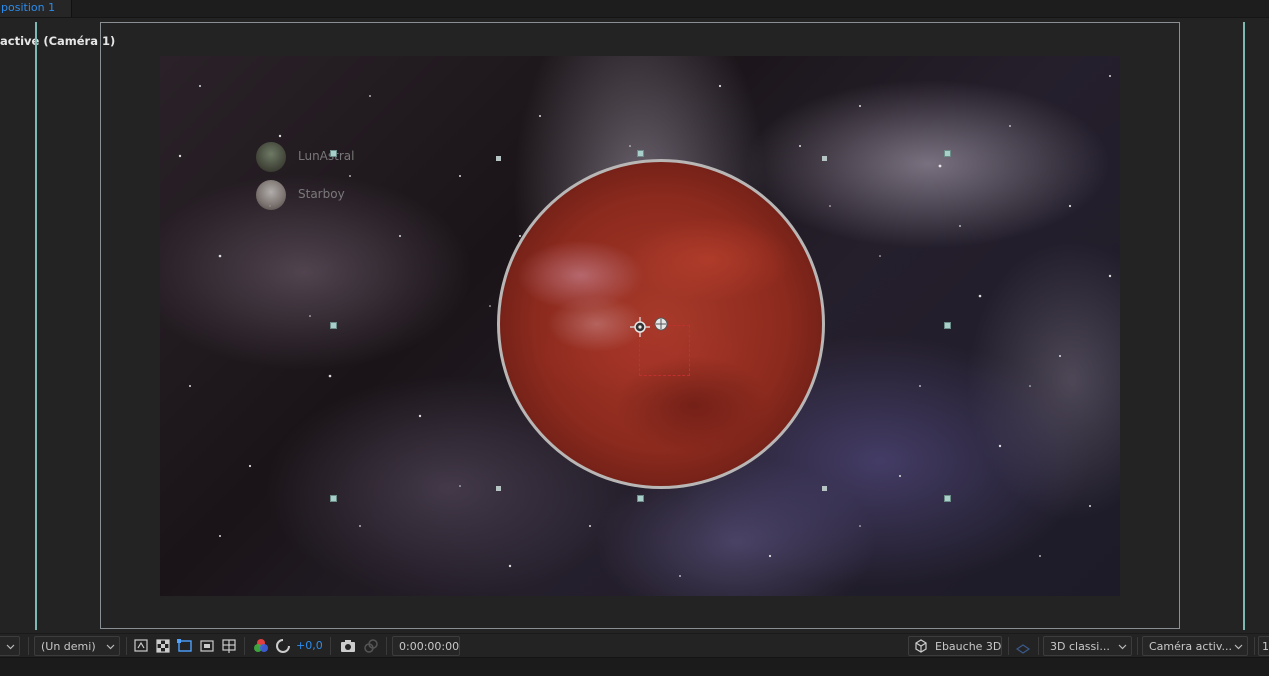  What do you see at coordinates (348, 646) in the screenshot?
I see `camera-snapshot-icon` at bounding box center [348, 646].